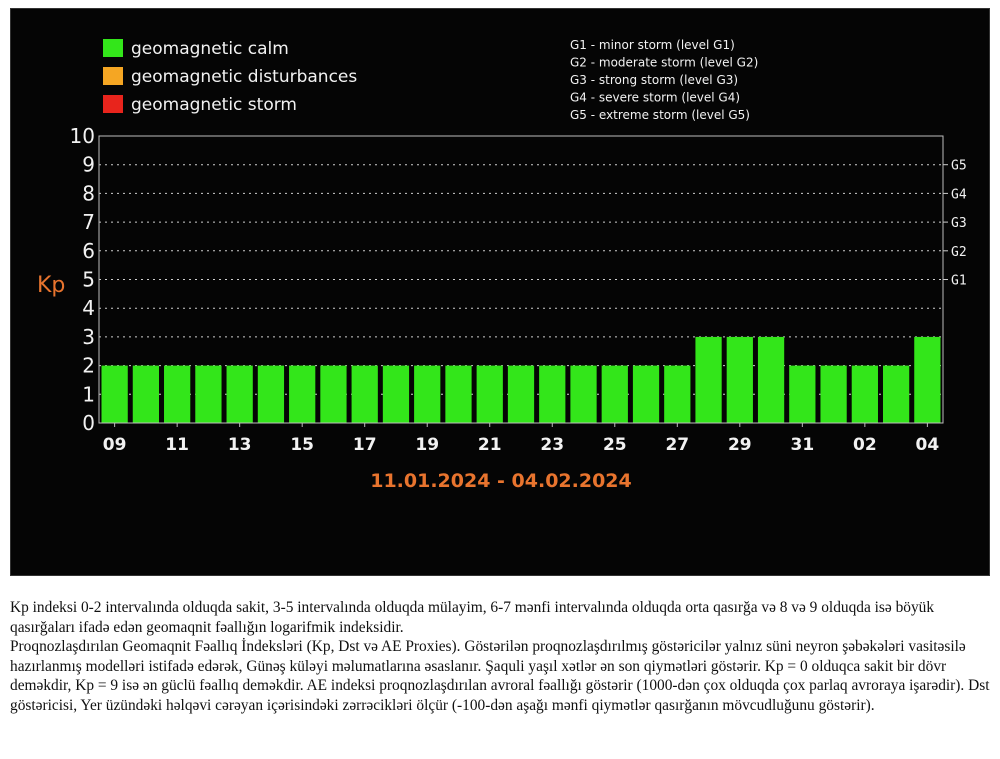  Describe the element at coordinates (655, 98) in the screenshot. I see `storm-level-text: G4 - severe storm (level G4)` at that location.